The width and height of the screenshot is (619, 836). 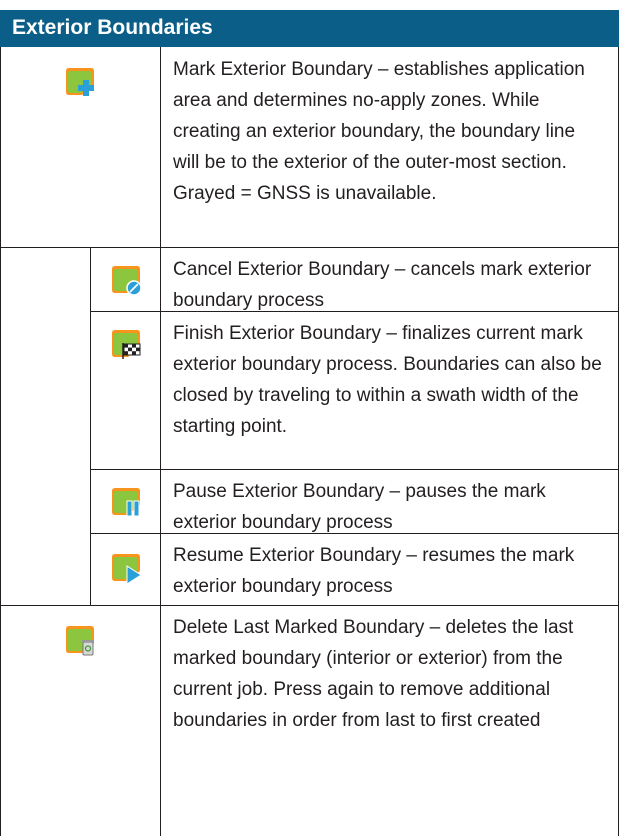 I want to click on delete-last-boundary-icon, so click(x=80, y=641).